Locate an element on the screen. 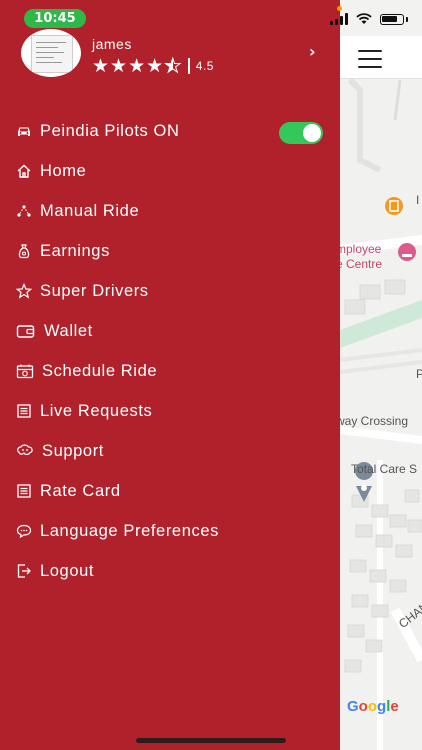 The width and height of the screenshot is (422, 750). car-icon is located at coordinates (24, 131).